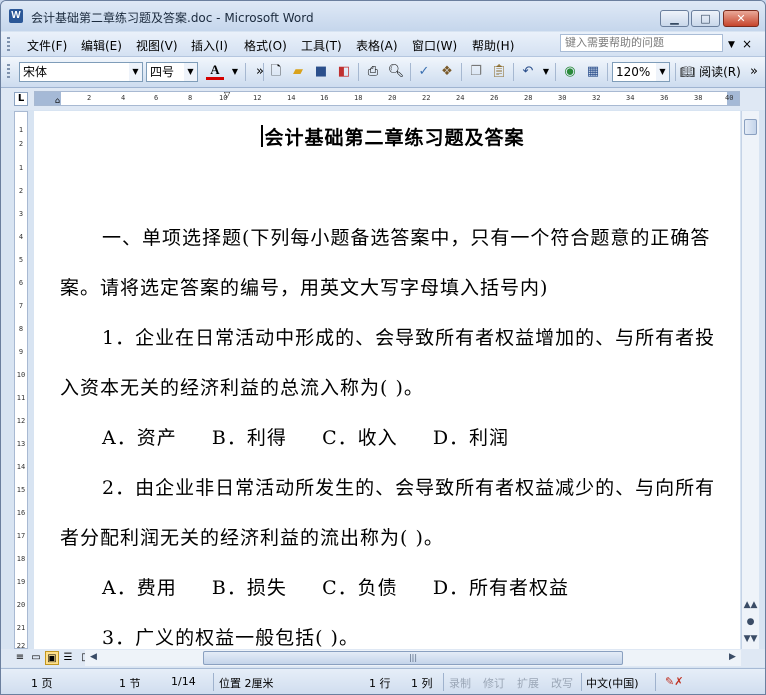 This screenshot has height=695, width=766. What do you see at coordinates (528, 72) in the screenshot?
I see `undo-icon: ↶` at bounding box center [528, 72].